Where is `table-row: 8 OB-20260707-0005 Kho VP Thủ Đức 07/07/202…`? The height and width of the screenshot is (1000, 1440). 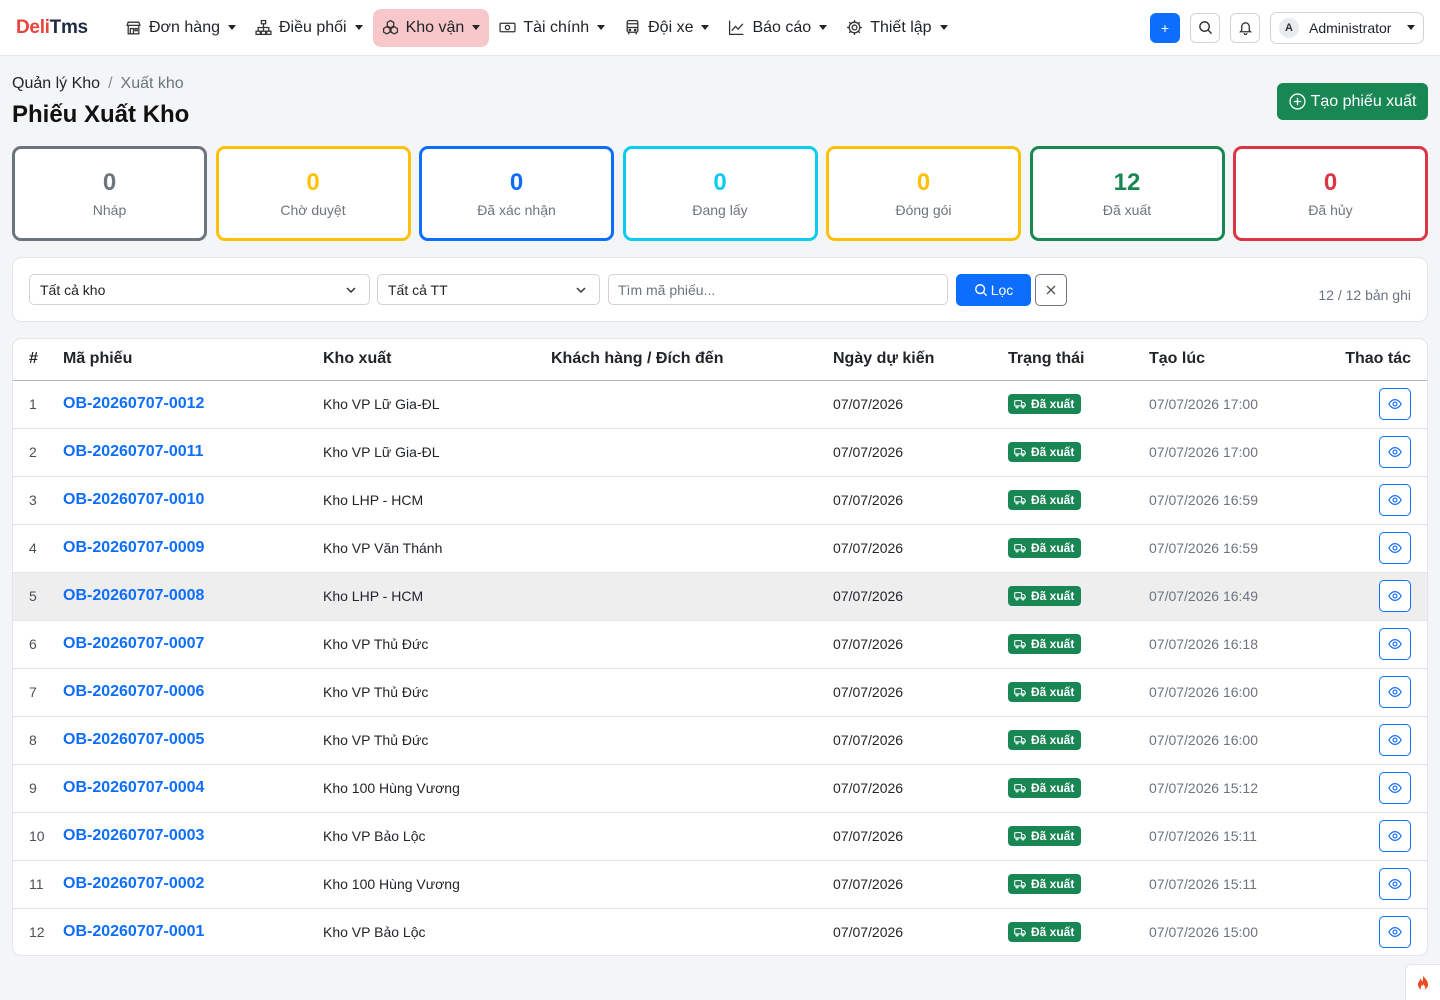 table-row: 8 OB-20260707-0005 Kho VP Thủ Đức 07/07/202… is located at coordinates (720, 740).